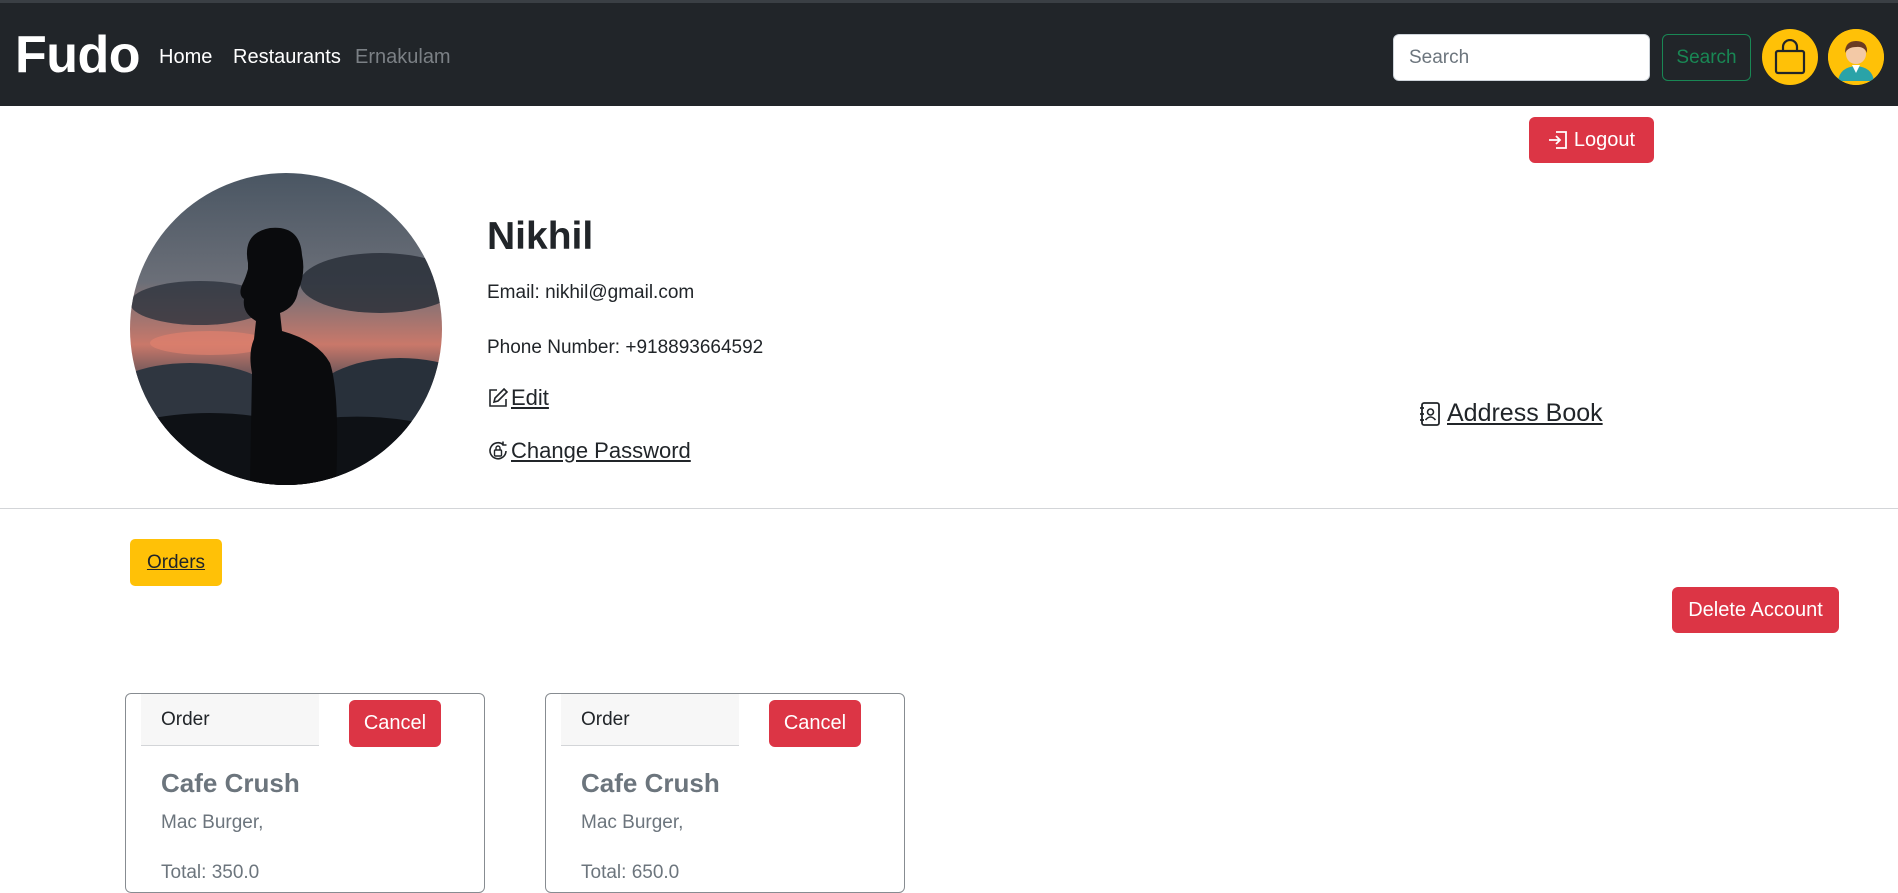  I want to click on address-book-link: Address Book, so click(1511, 413).